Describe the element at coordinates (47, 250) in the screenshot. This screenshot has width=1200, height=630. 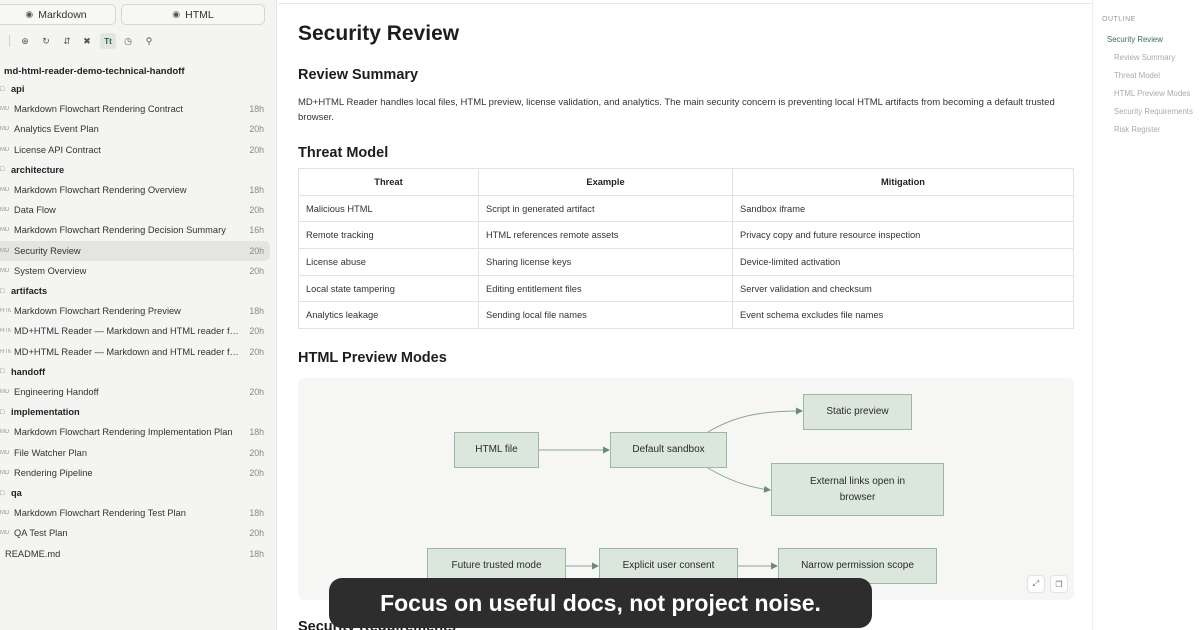
I see `file-label: Security Review` at that location.